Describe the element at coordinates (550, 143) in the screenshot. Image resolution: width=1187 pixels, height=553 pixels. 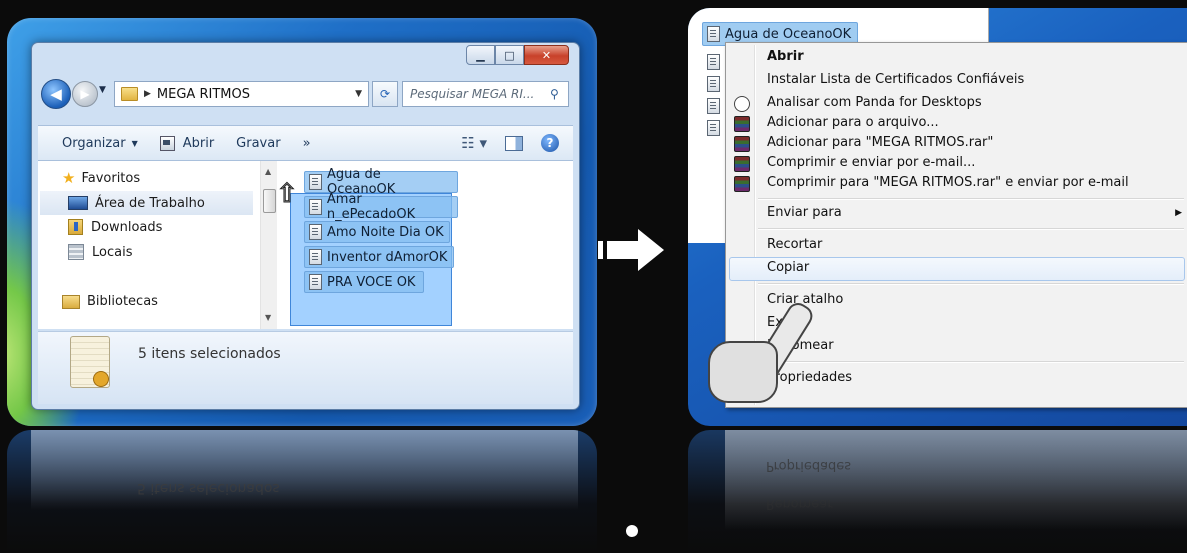
I see `help-icon: ?` at that location.